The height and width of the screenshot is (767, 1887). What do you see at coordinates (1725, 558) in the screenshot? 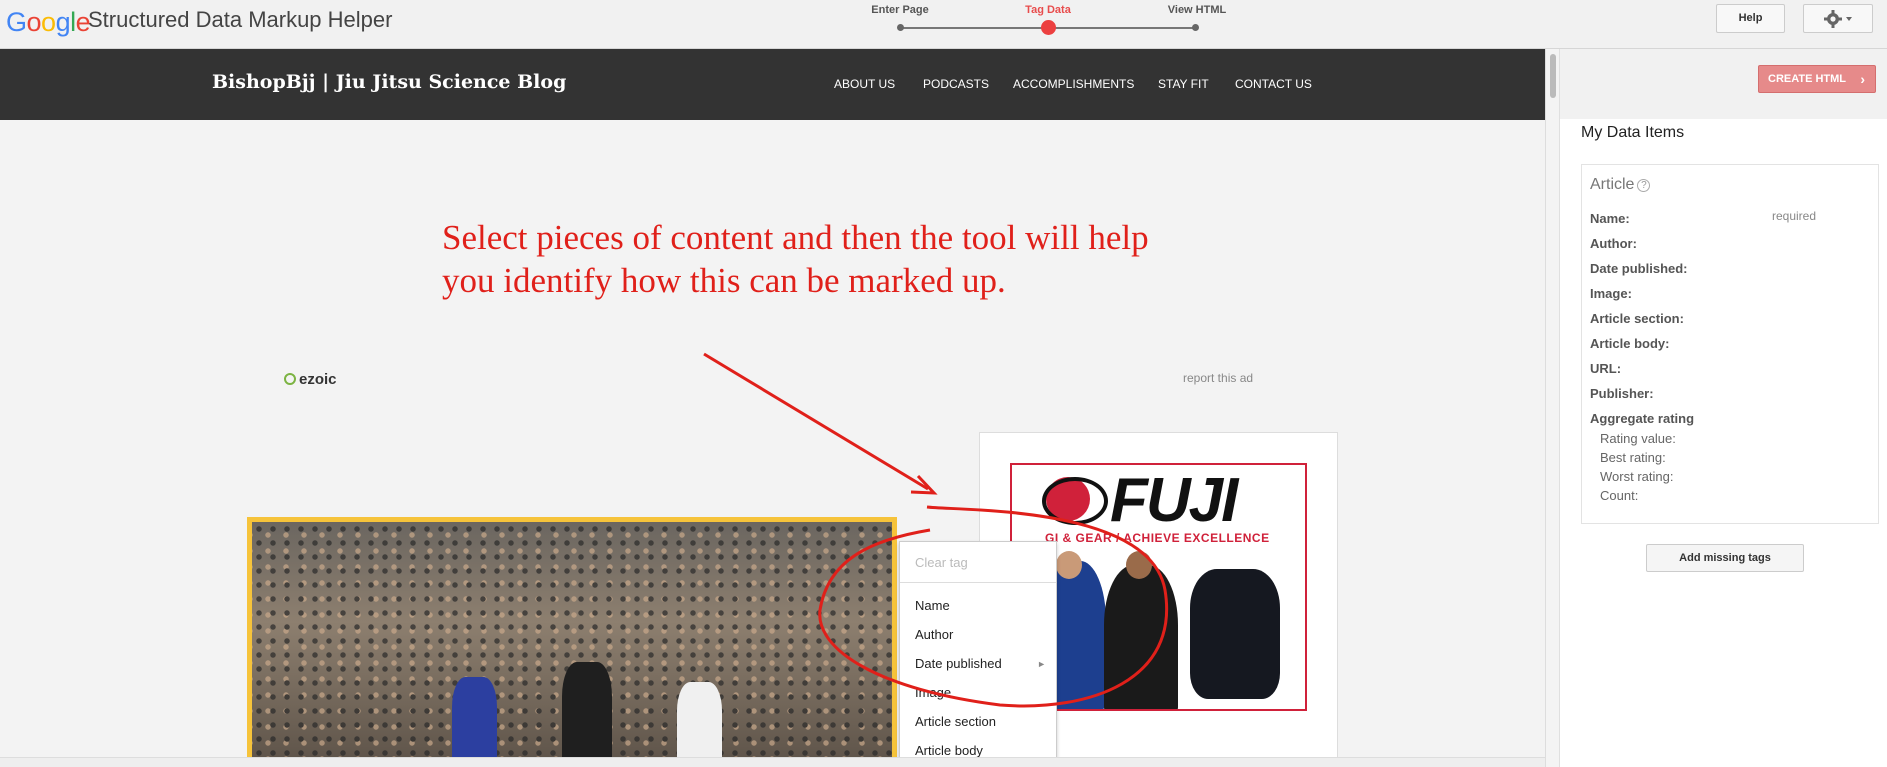
I see `add-missing-tags-button: Add missing tags` at bounding box center [1725, 558].